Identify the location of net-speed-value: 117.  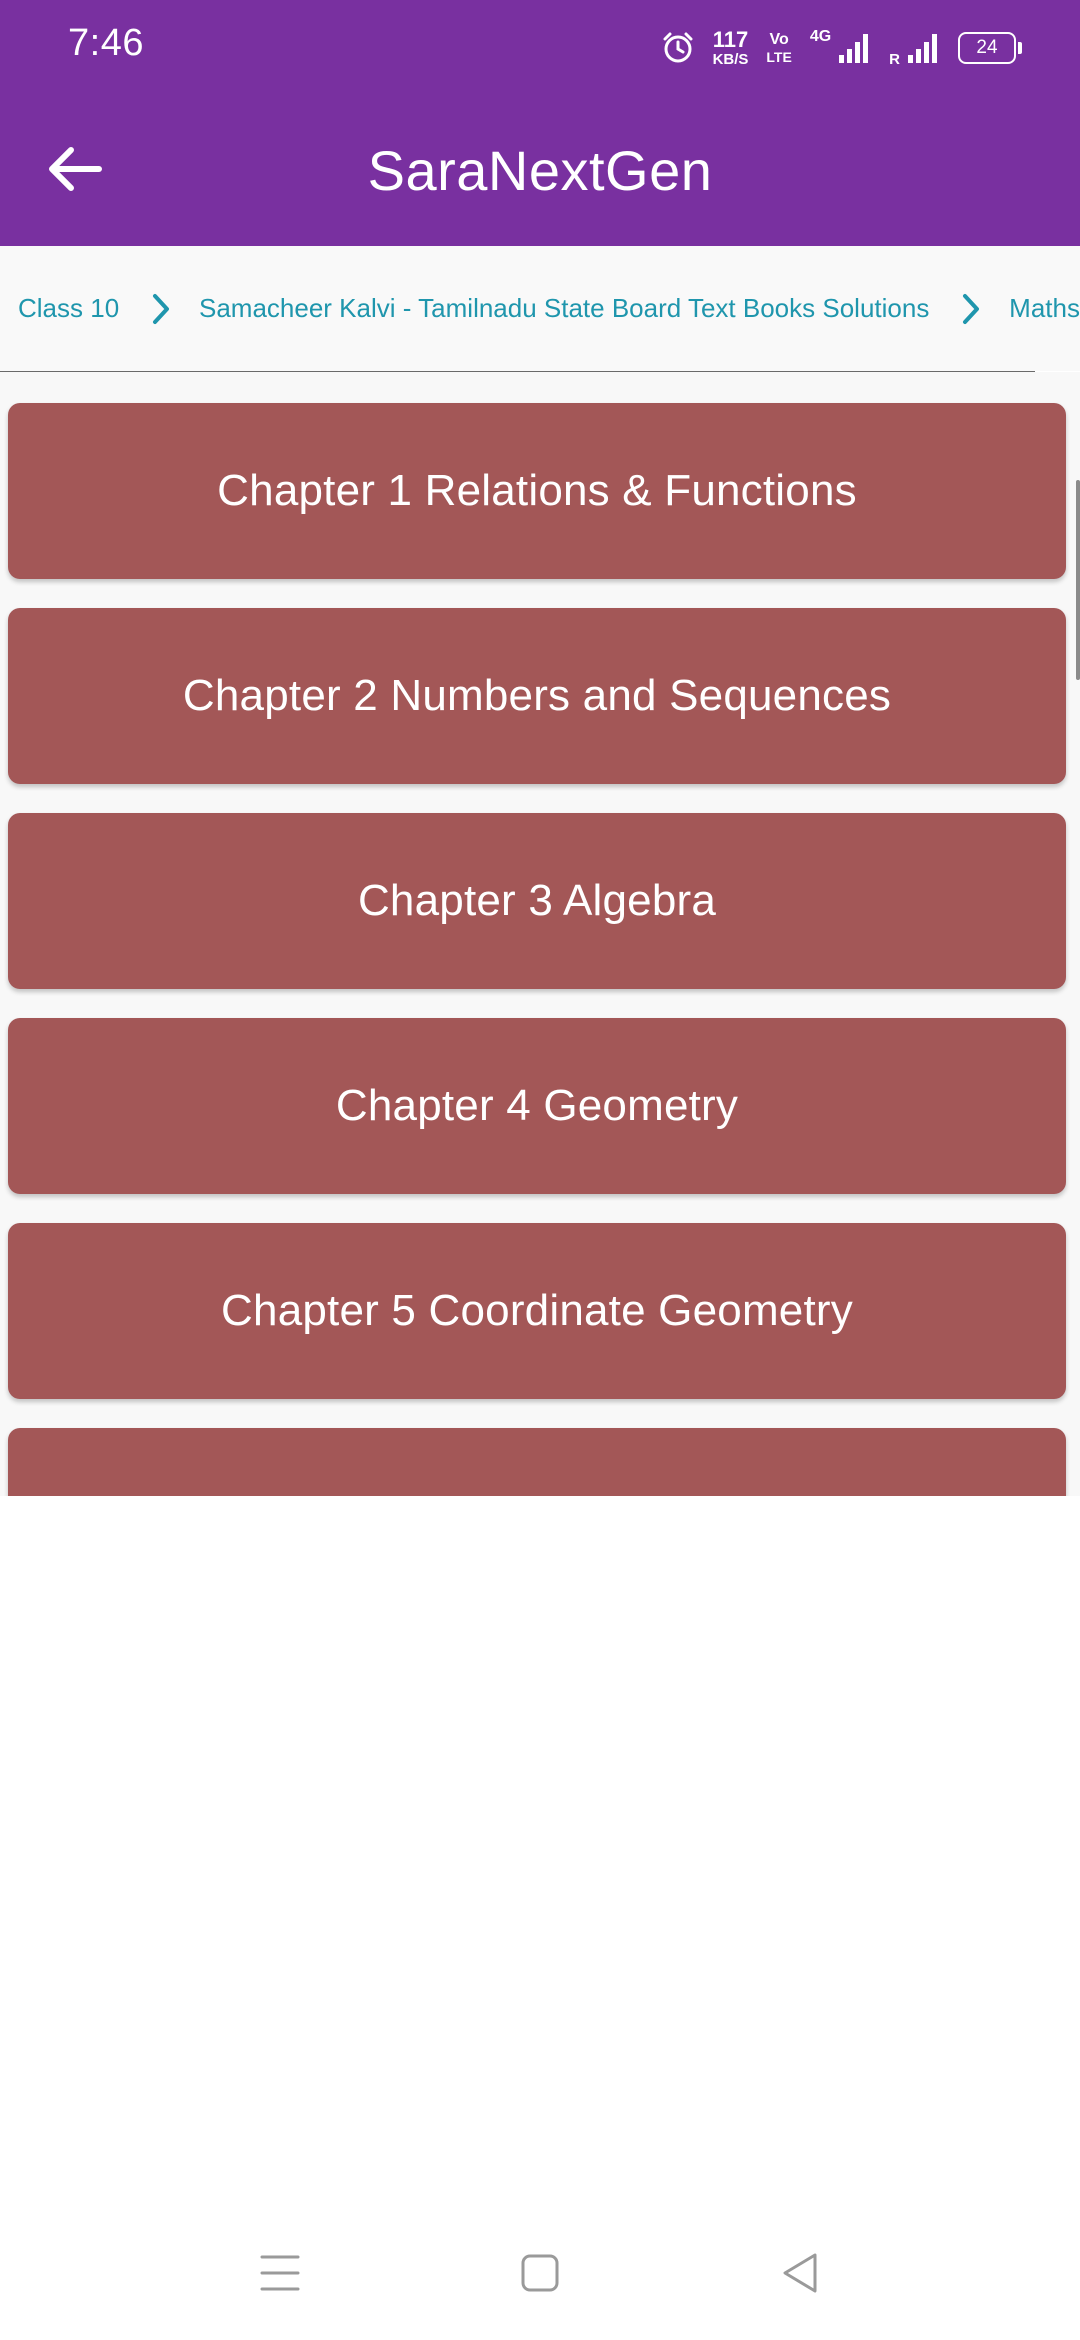
(730, 39).